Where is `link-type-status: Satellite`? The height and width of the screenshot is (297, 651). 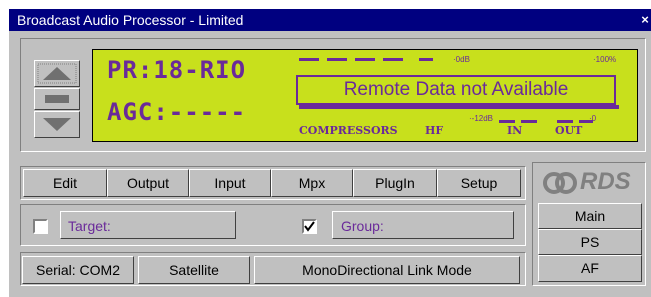 link-type-status: Satellite is located at coordinates (194, 270).